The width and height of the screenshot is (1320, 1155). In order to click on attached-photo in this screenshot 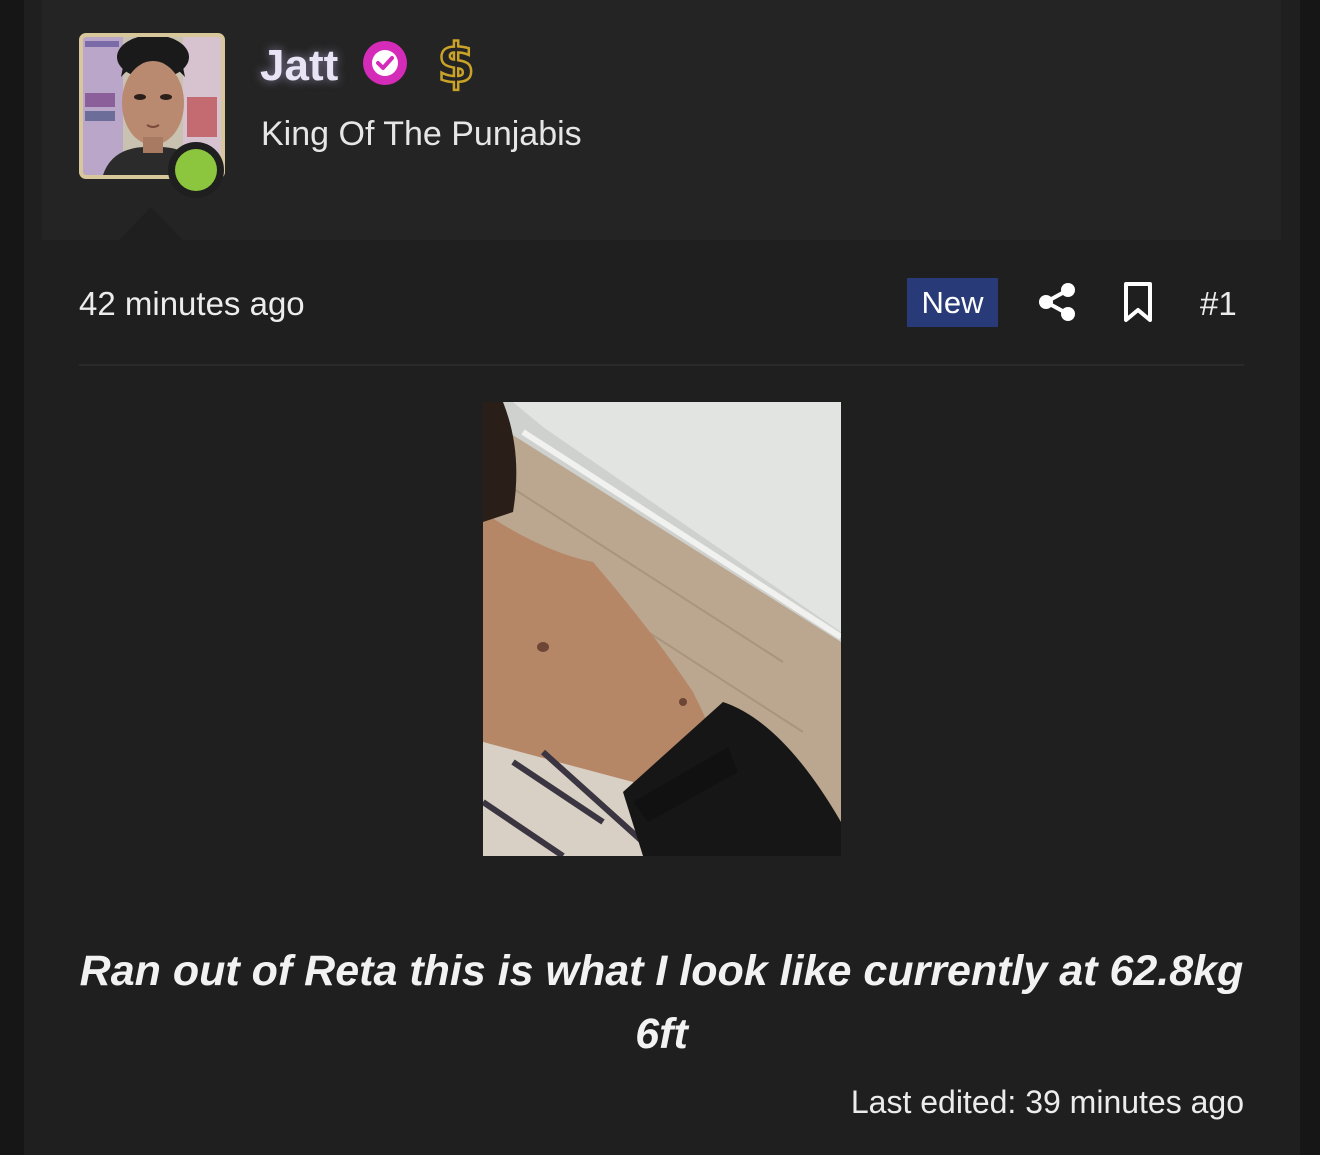, I will do `click(662, 629)`.